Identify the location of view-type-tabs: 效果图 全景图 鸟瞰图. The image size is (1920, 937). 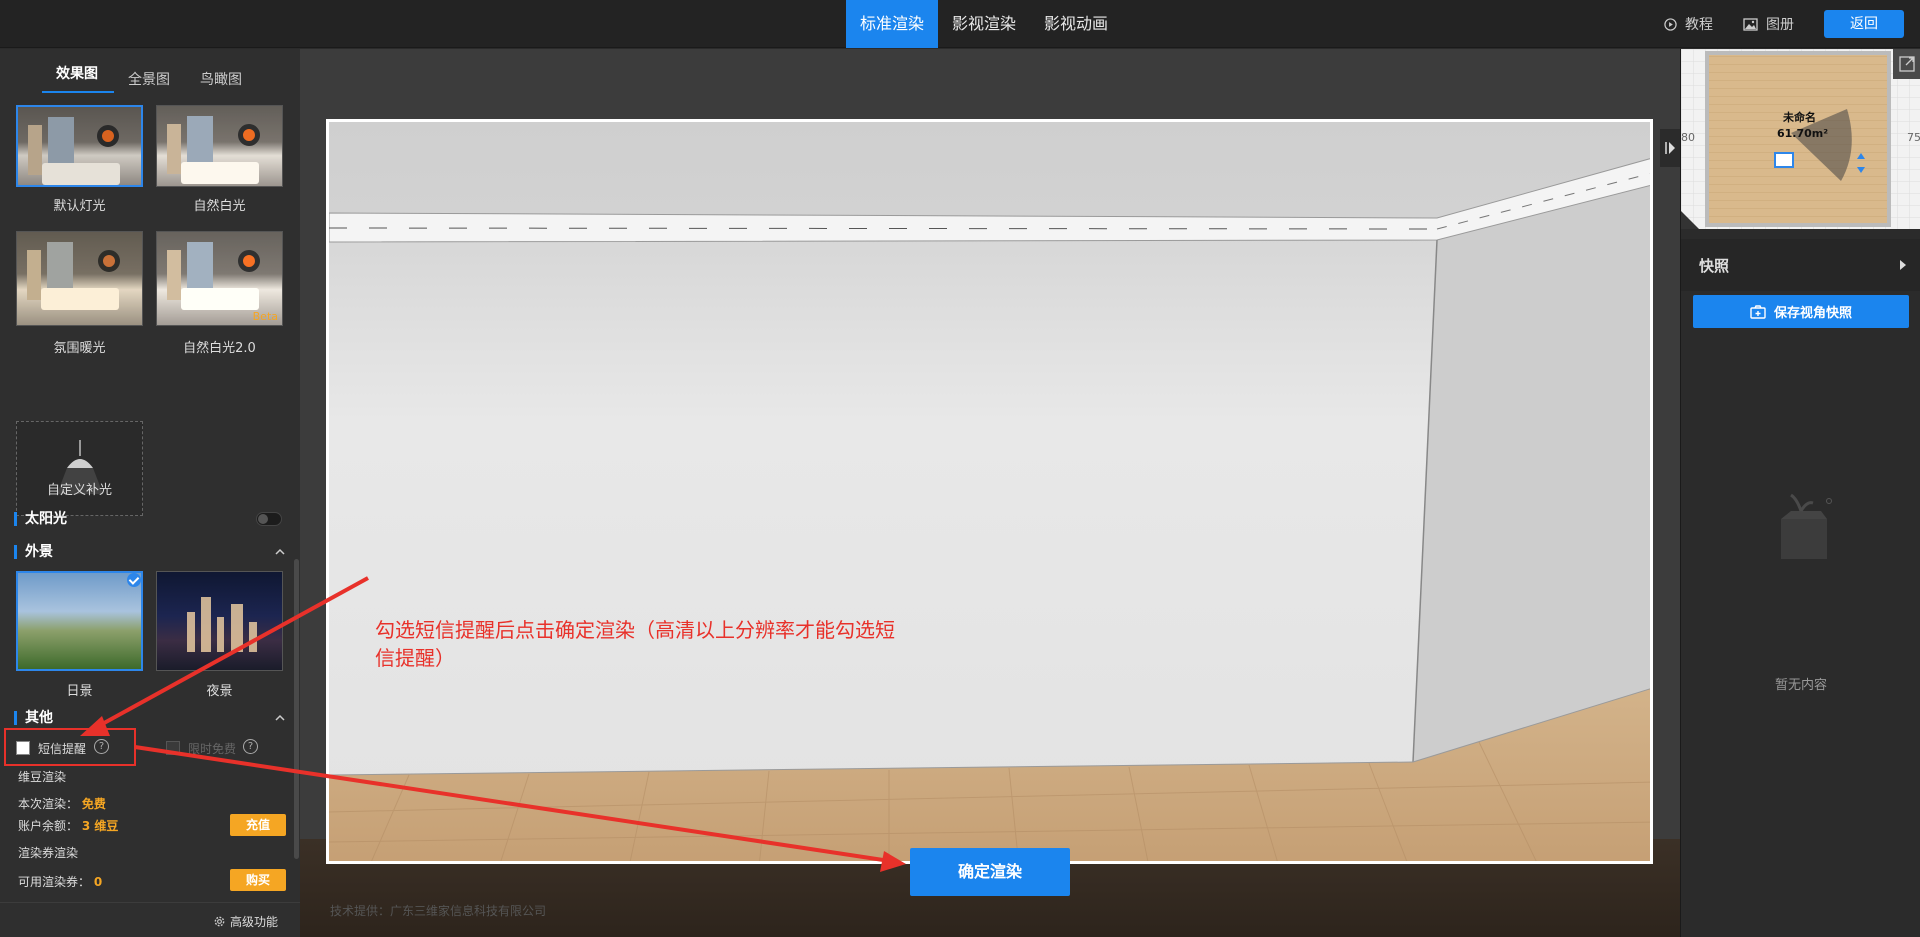
(150, 77).